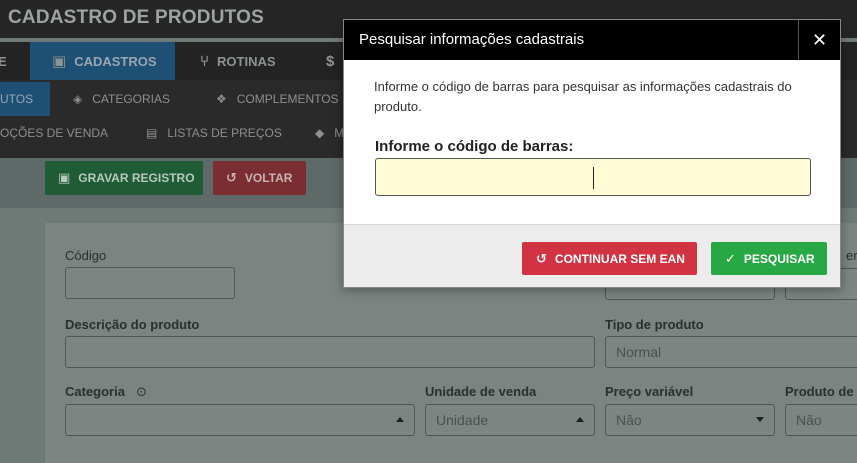 The image size is (857, 463). Describe the element at coordinates (268, 178) in the screenshot. I see `back-label: VOLTAR` at that location.